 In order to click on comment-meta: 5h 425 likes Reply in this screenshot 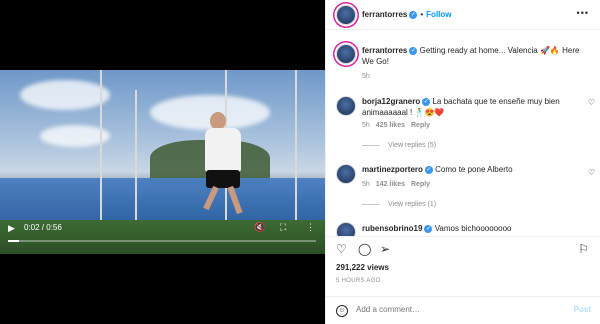, I will do `click(396, 125)`.